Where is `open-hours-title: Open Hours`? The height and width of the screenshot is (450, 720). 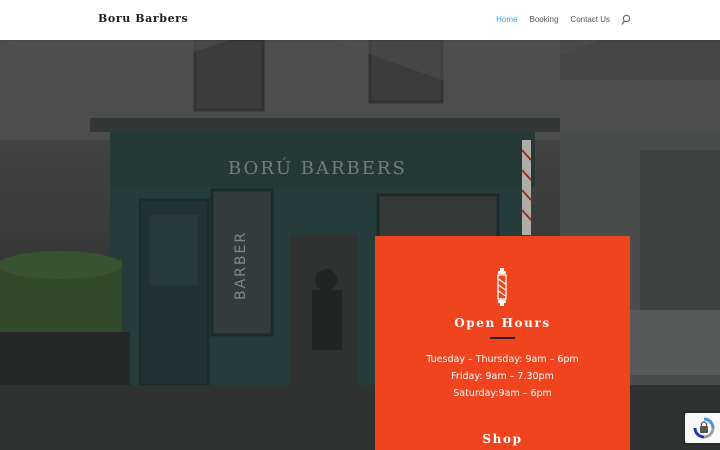 open-hours-title: Open Hours is located at coordinates (502, 323).